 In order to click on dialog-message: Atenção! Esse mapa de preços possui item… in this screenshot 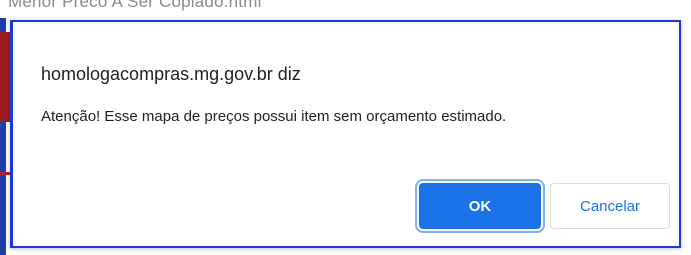, I will do `click(274, 116)`.